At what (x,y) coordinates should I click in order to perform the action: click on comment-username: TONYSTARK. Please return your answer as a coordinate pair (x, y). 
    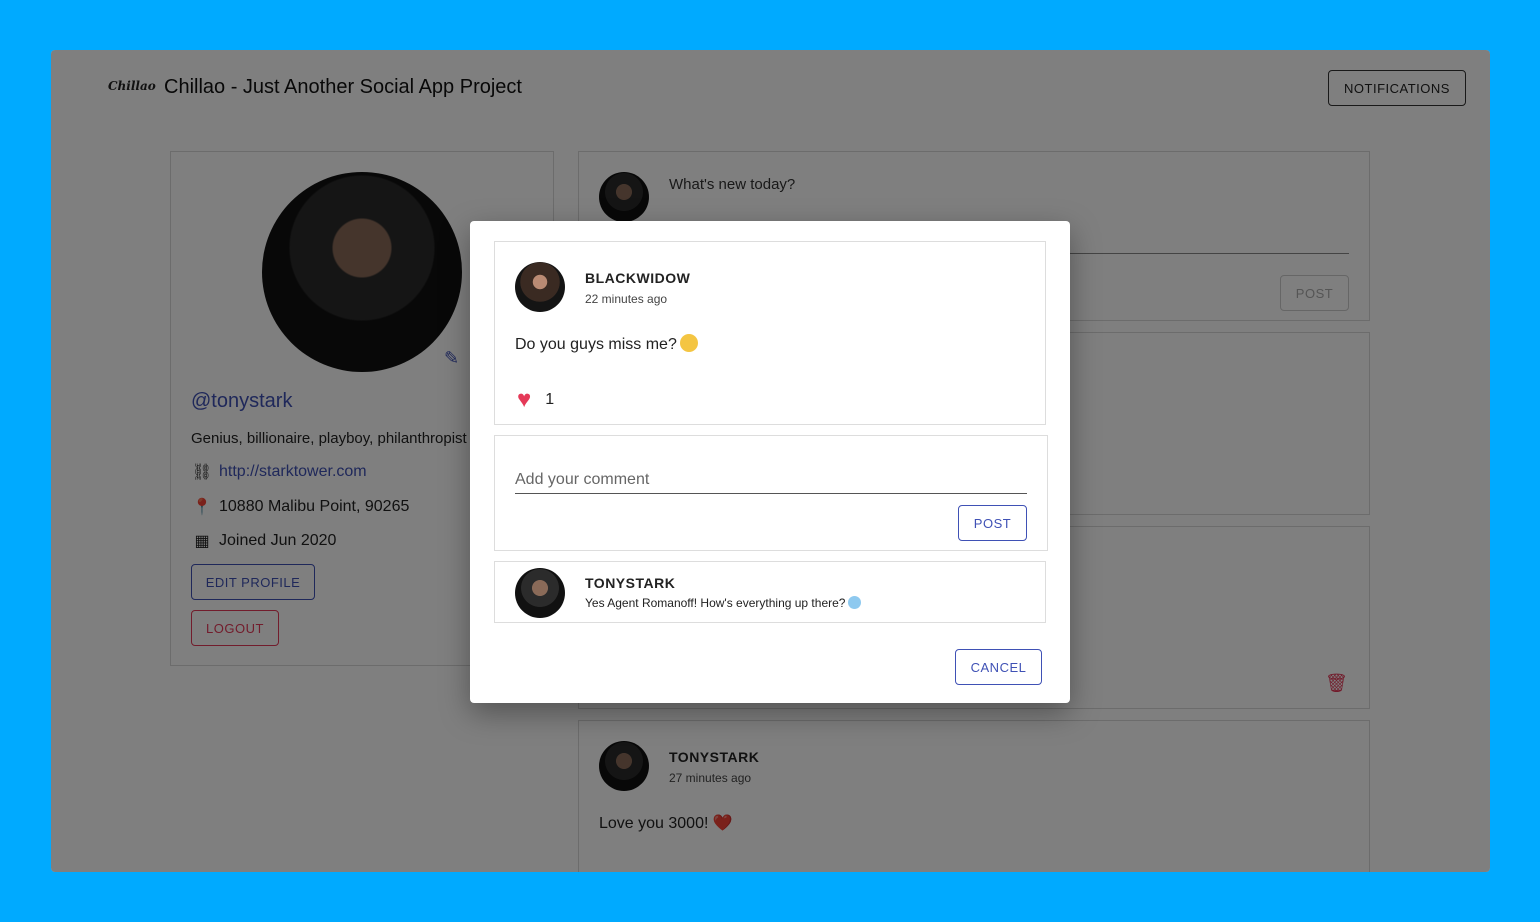
    Looking at the image, I should click on (630, 583).